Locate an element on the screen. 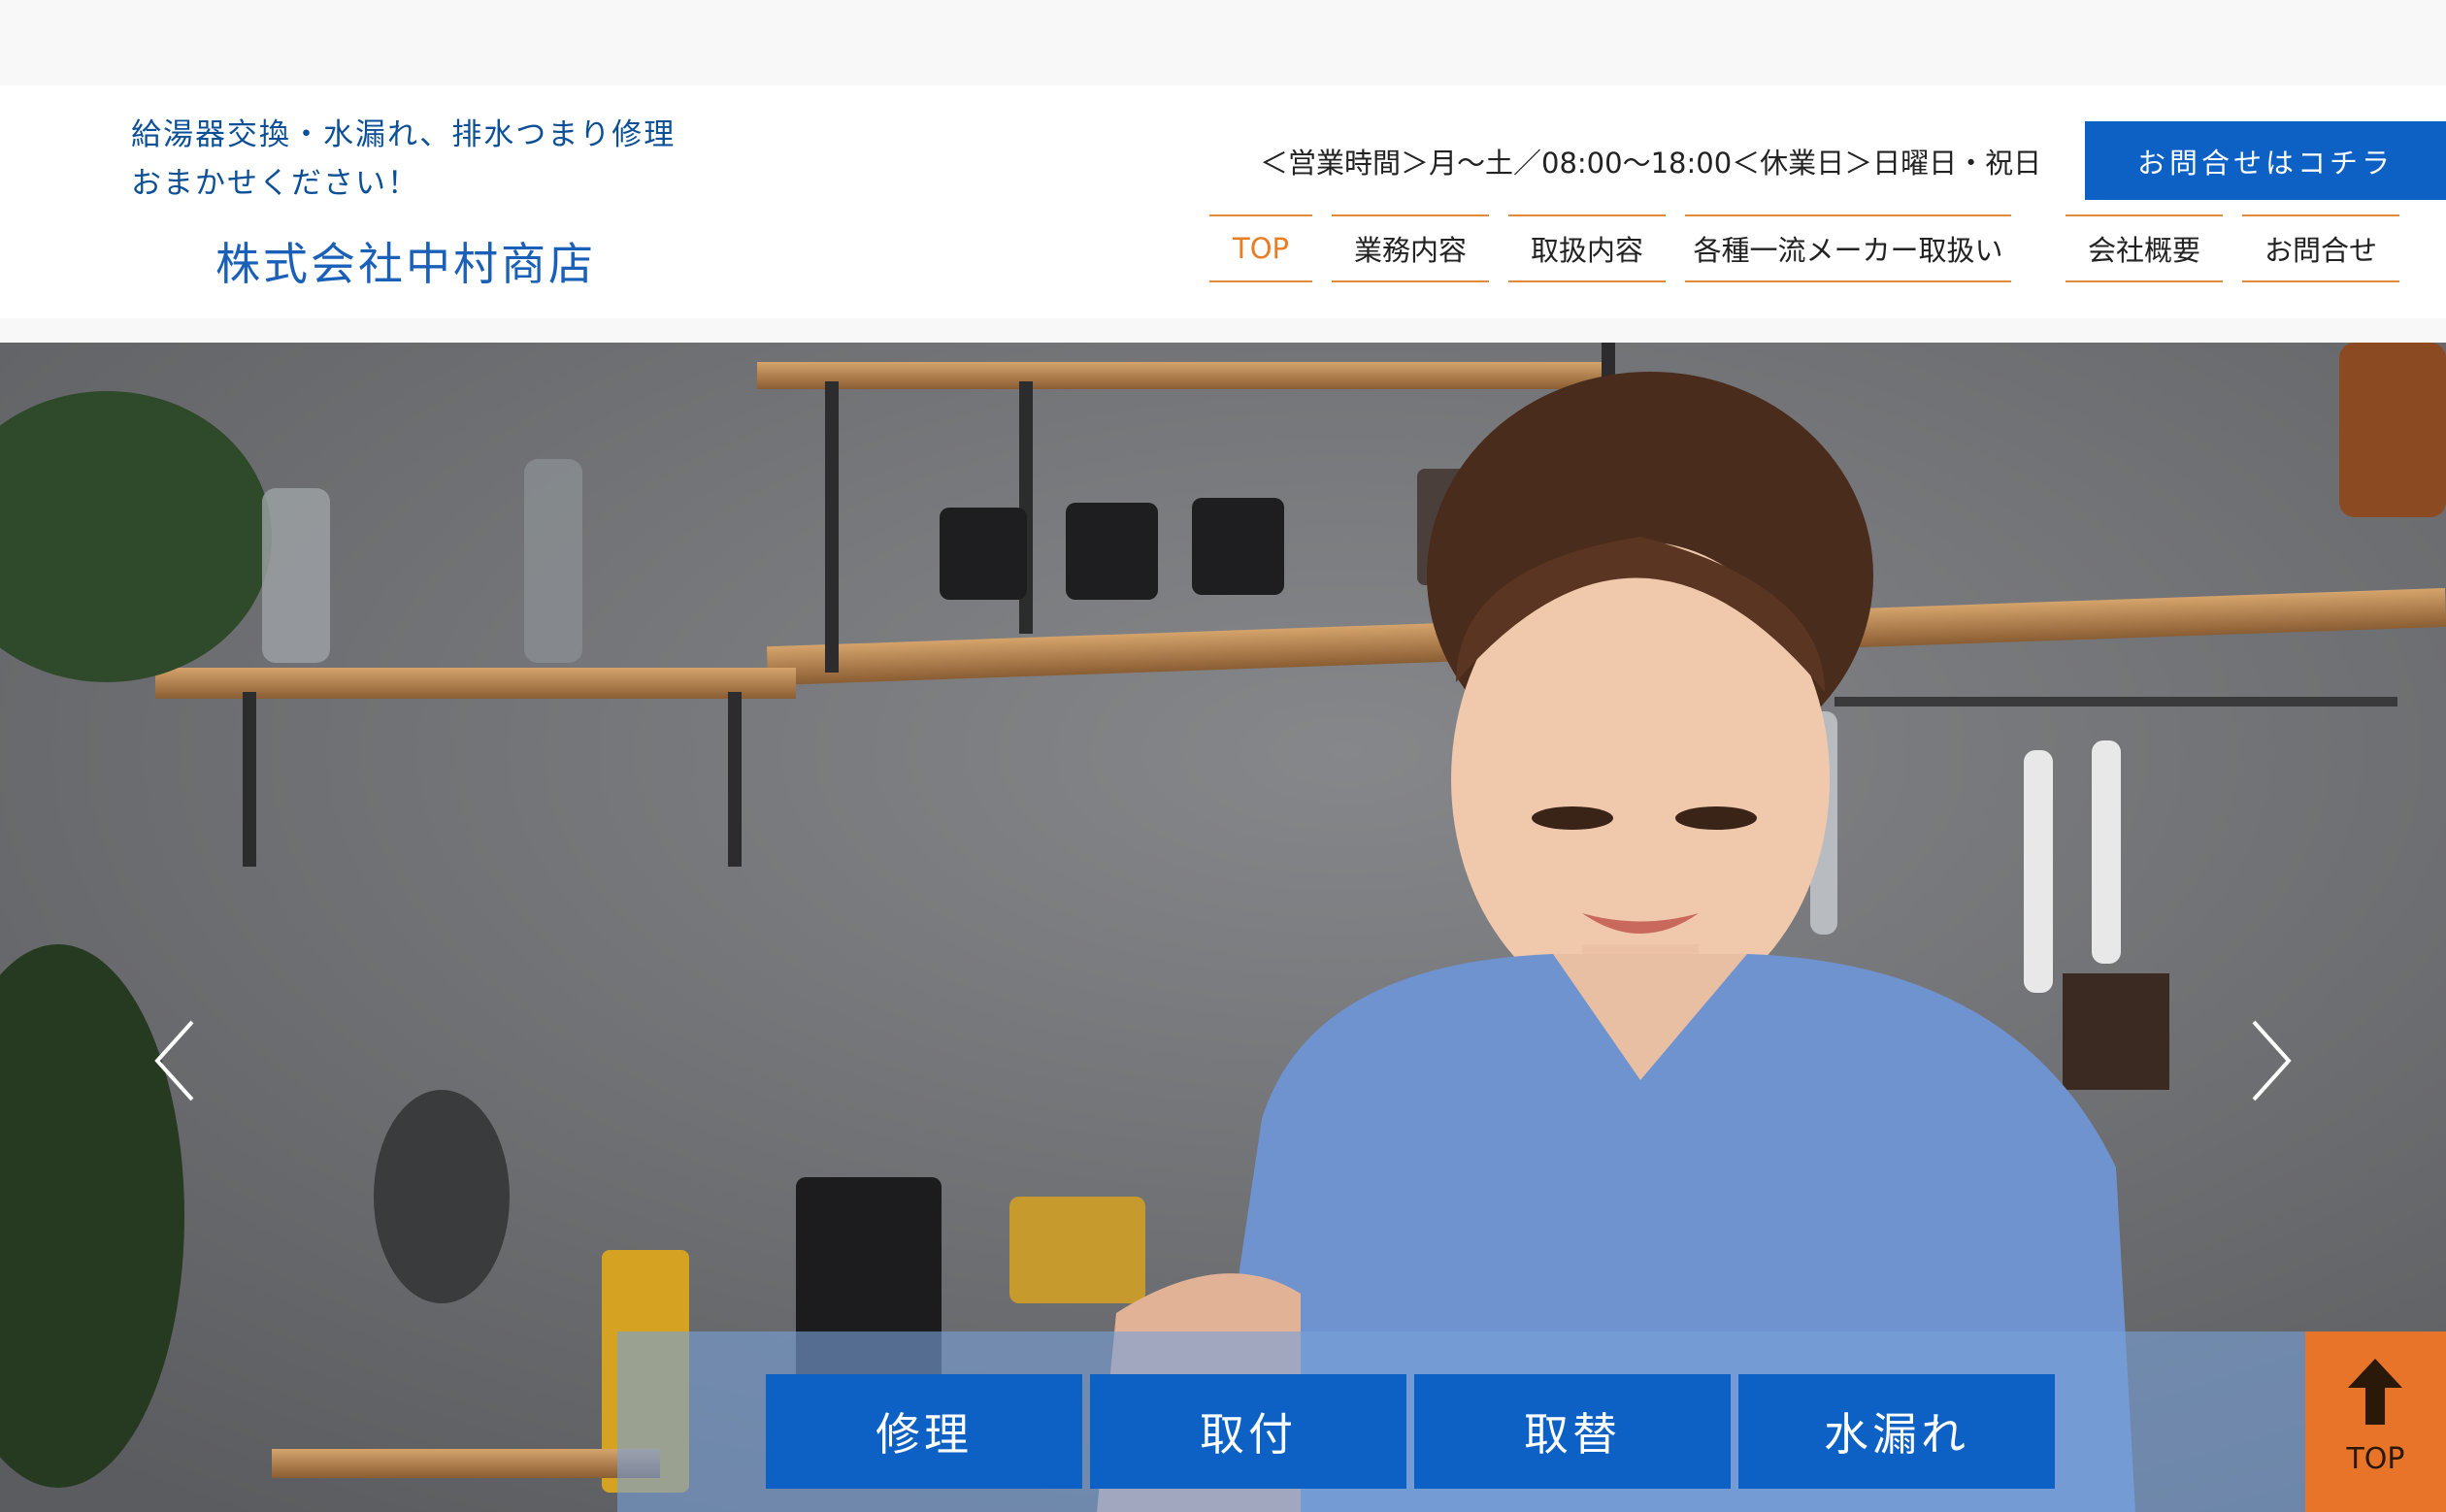 Image resolution: width=2446 pixels, height=1512 pixels. tagline-line-2: おまかせください！ is located at coordinates (275, 184).